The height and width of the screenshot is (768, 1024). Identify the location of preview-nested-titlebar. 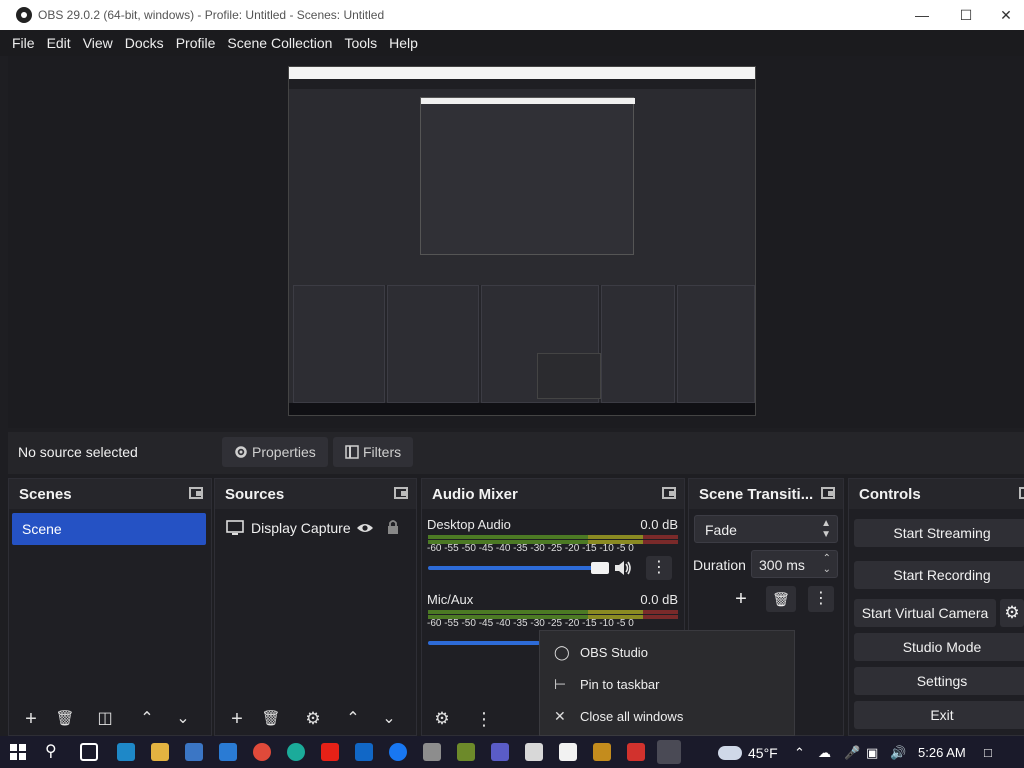
(522, 73).